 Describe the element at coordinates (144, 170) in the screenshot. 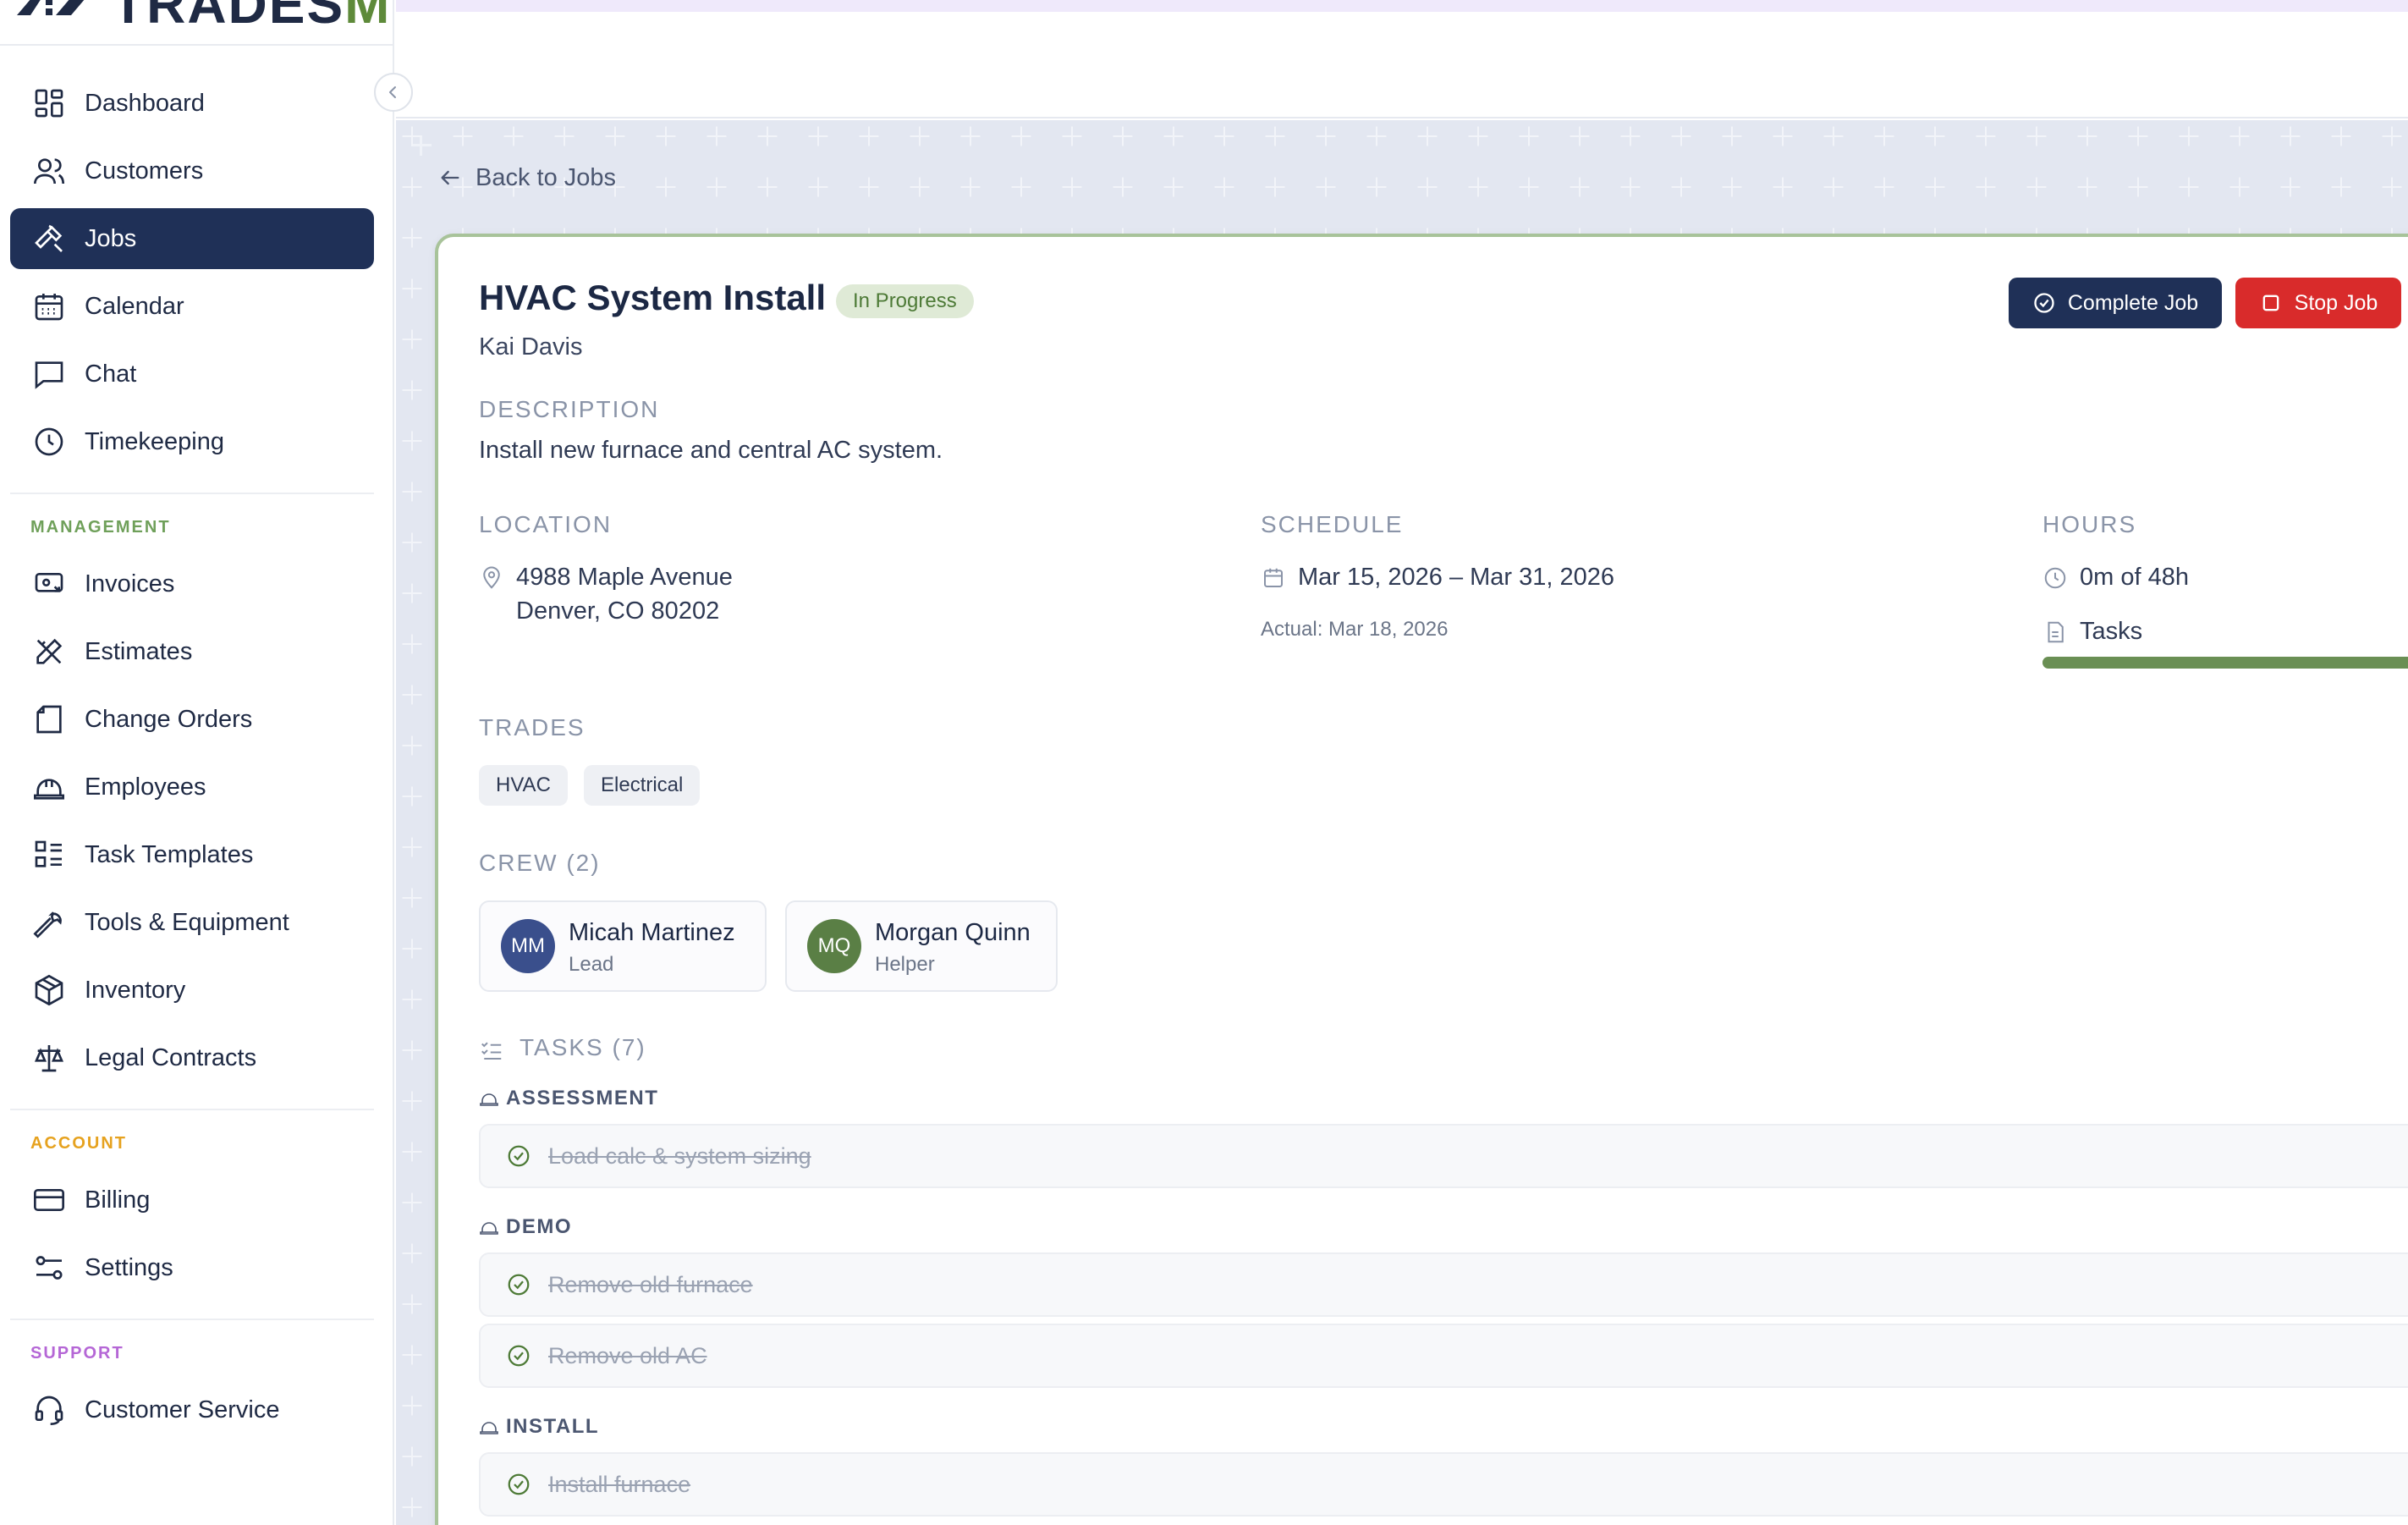

I see `sidebar-item-label: Customers` at that location.